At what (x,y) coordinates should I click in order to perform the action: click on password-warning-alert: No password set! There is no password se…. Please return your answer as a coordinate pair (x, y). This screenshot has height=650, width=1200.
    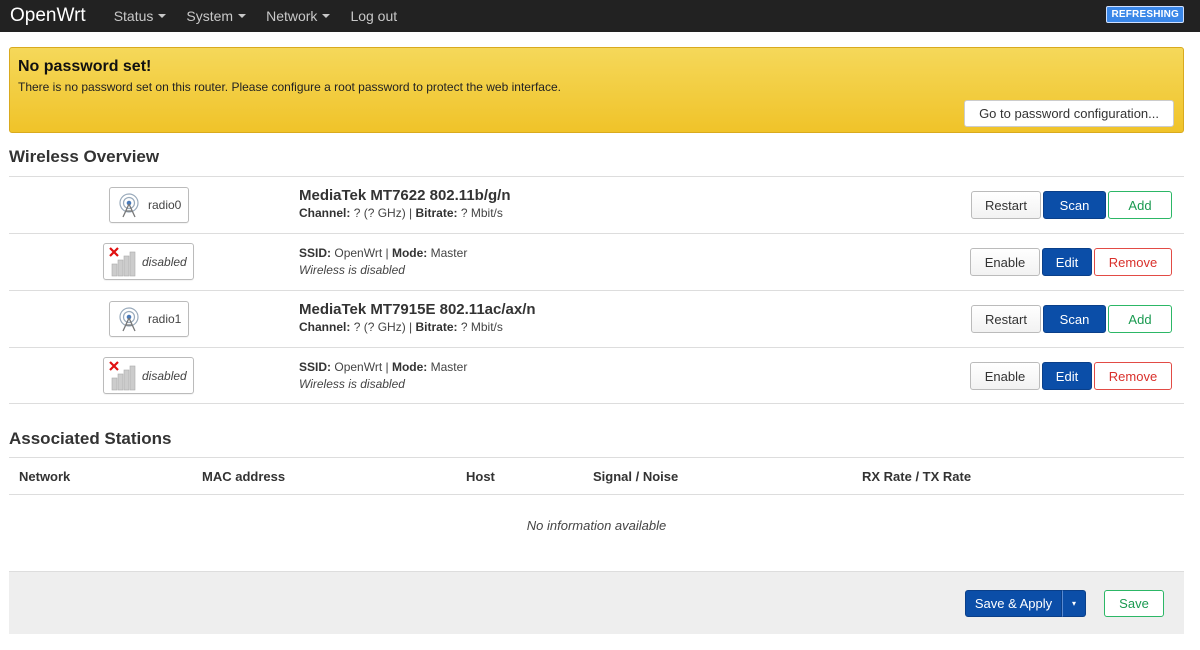
    Looking at the image, I should click on (596, 90).